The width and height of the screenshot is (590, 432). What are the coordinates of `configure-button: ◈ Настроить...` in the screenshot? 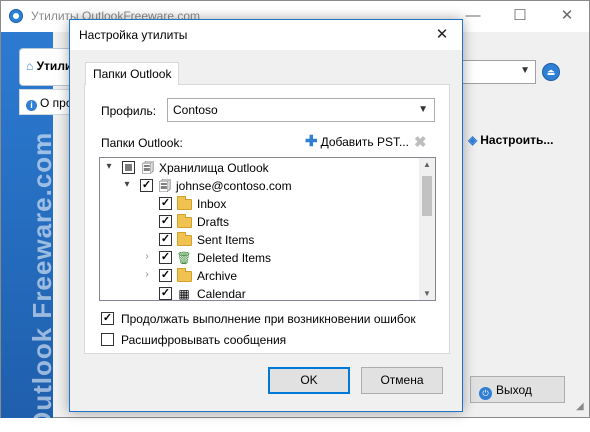 It's located at (510, 140).